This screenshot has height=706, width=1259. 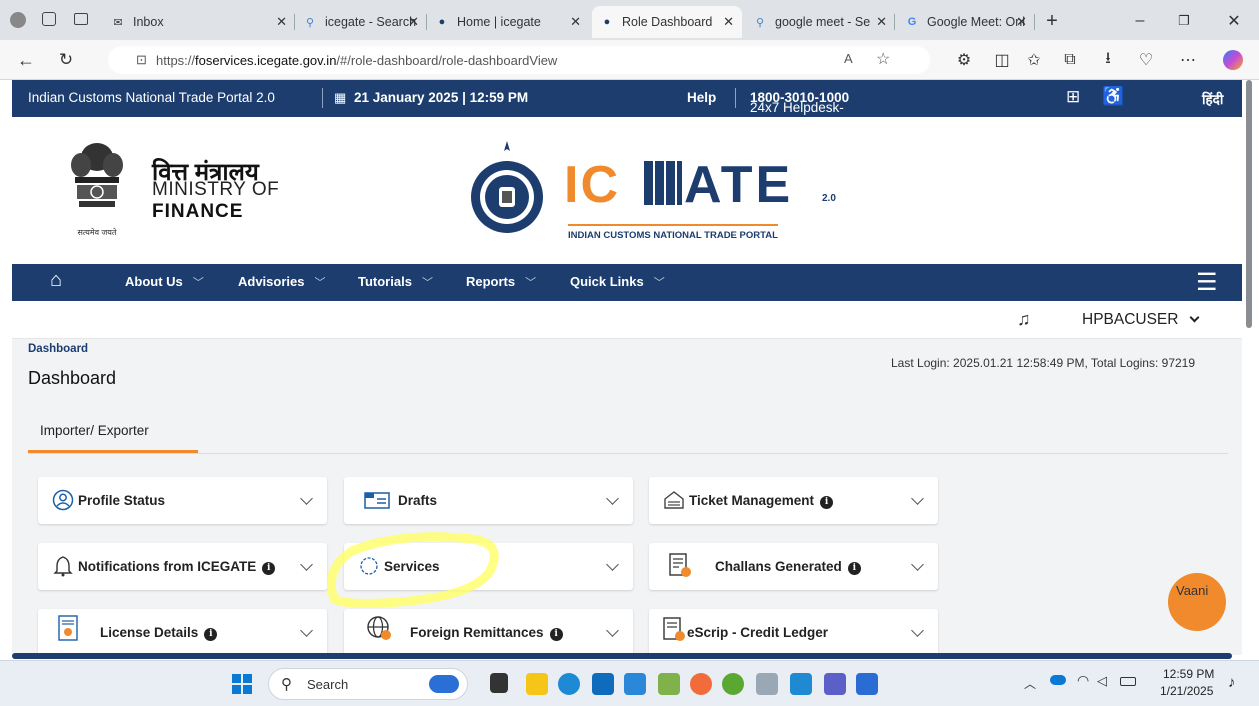 What do you see at coordinates (281, 282) in the screenshot?
I see `nav-advisories: Advisories ﹀` at bounding box center [281, 282].